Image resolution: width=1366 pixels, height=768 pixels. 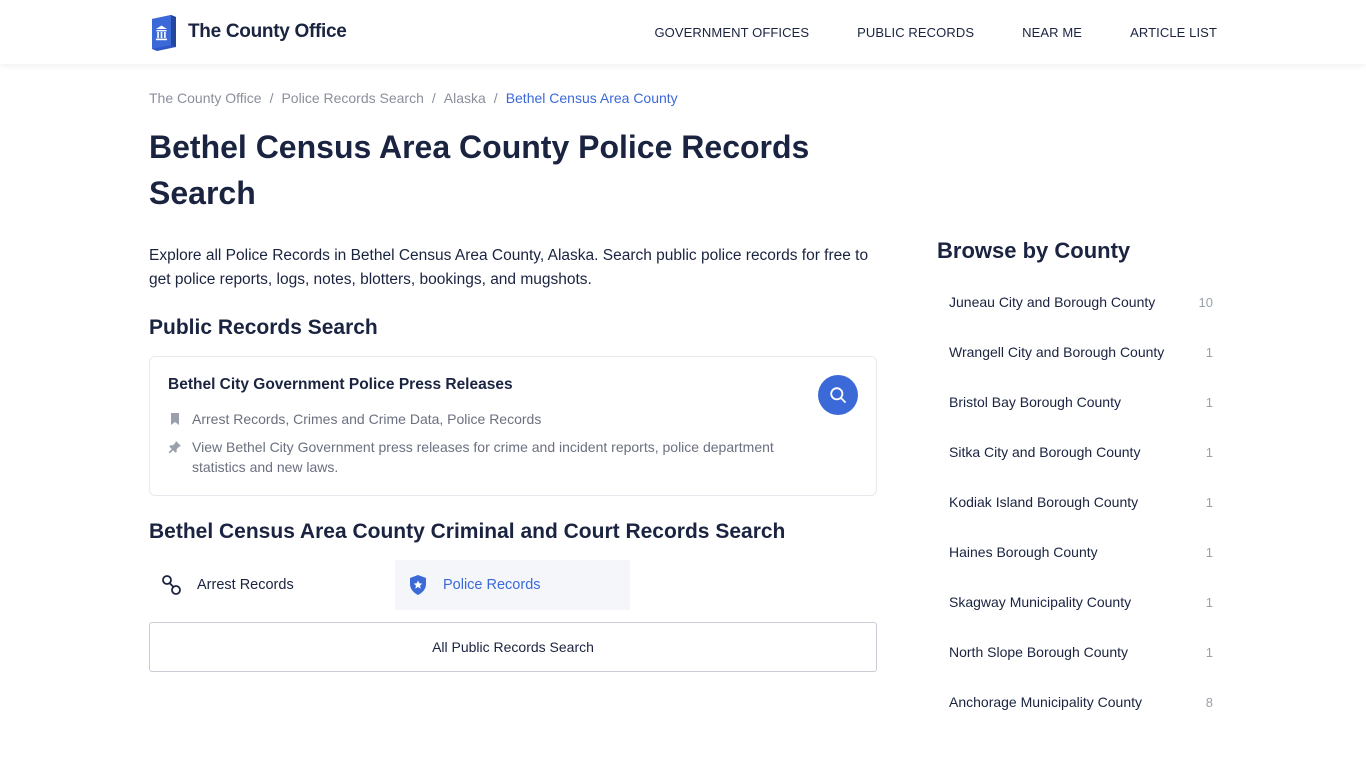 What do you see at coordinates (1173, 32) in the screenshot?
I see `nav-article-list: ARTICLE LIST` at bounding box center [1173, 32].